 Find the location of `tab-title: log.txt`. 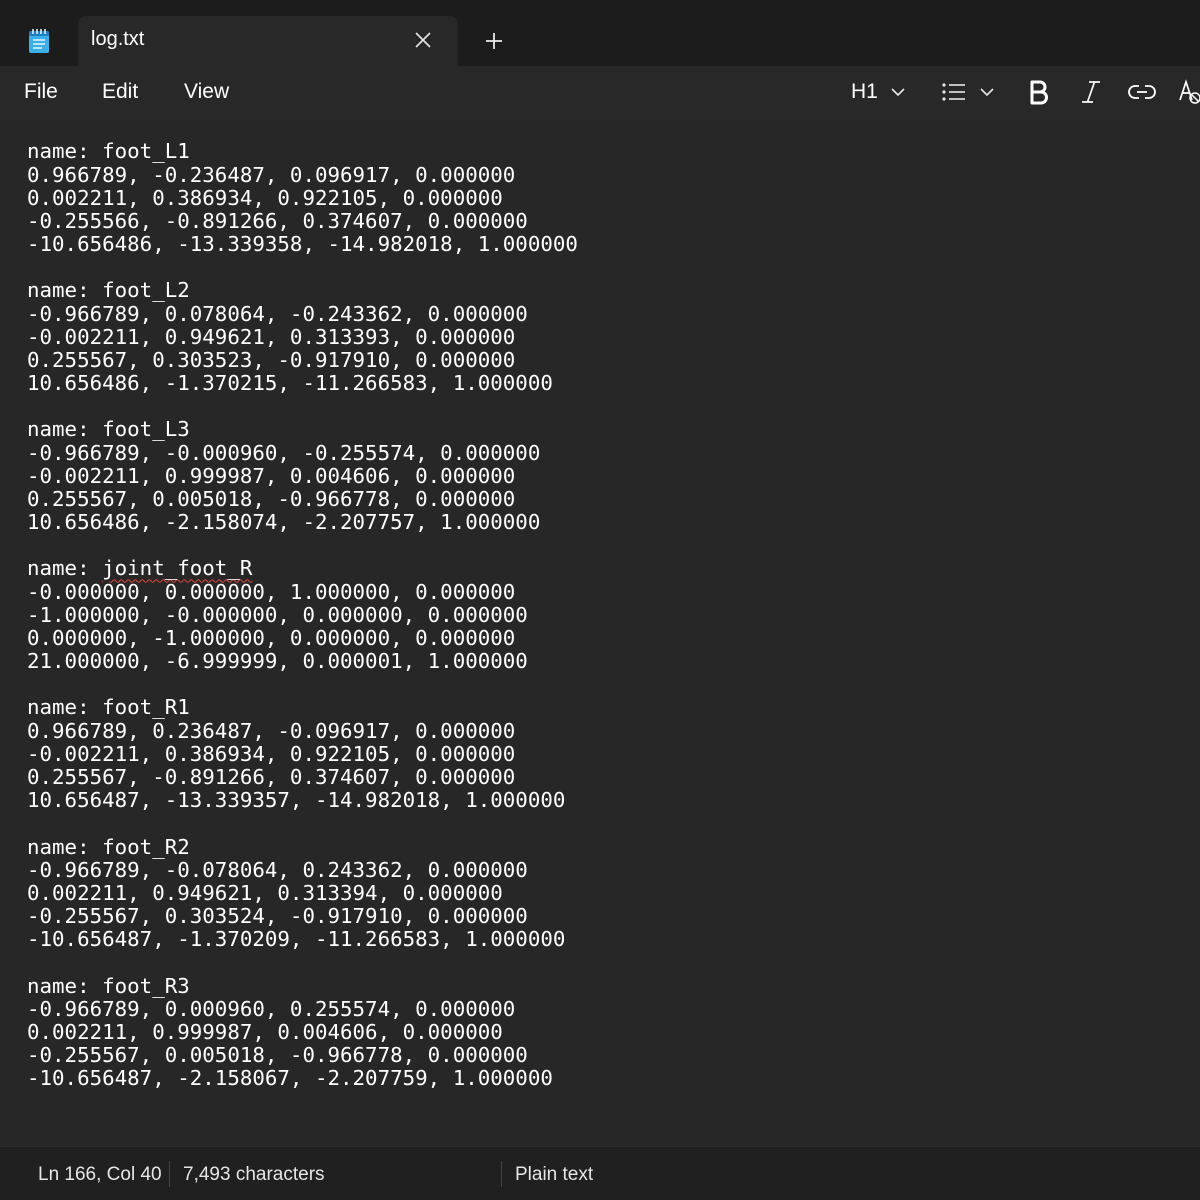

tab-title: log.txt is located at coordinates (118, 39).